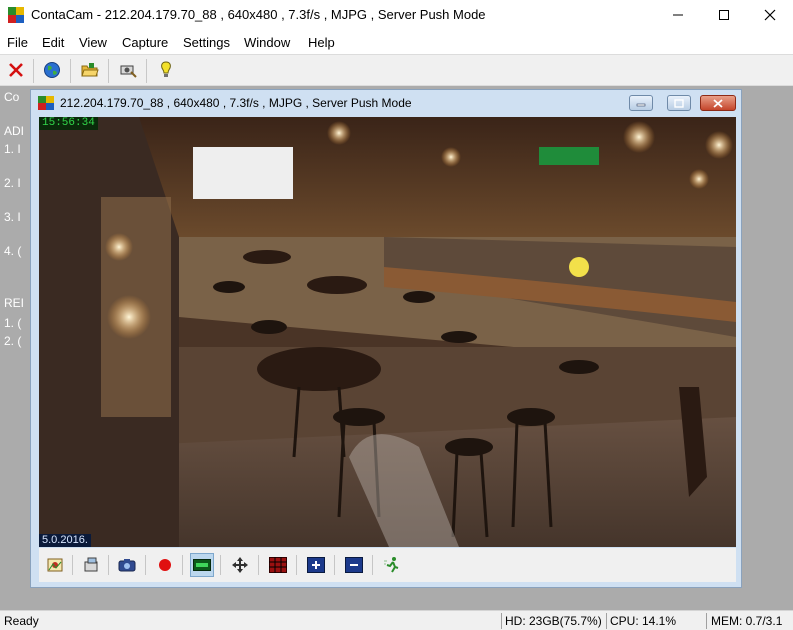 Image resolution: width=793 pixels, height=630 pixels. Describe the element at coordinates (145, 42) in the screenshot. I see `menu-capture: Capture` at that location.